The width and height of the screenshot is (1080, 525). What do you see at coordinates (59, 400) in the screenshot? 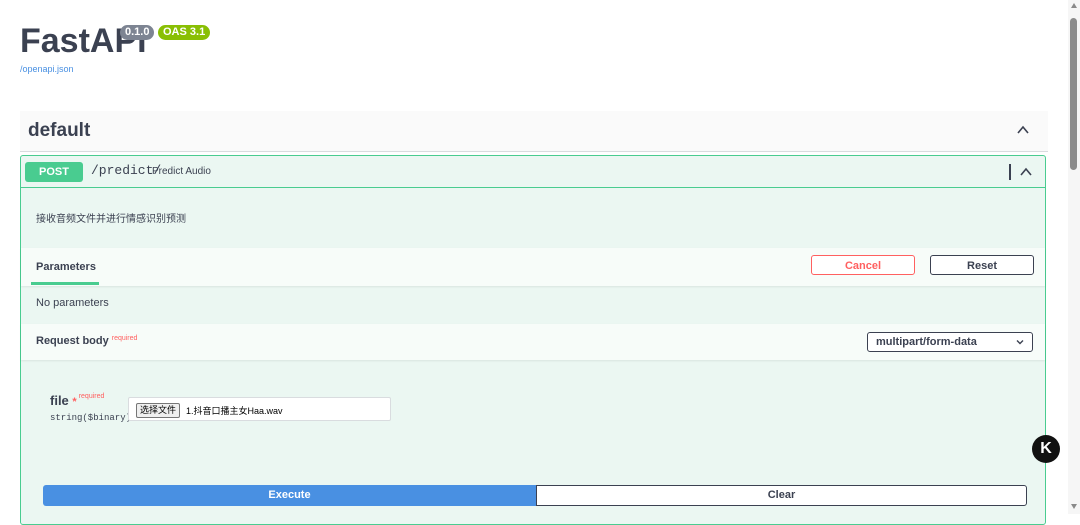
I see `field-name: file` at bounding box center [59, 400].